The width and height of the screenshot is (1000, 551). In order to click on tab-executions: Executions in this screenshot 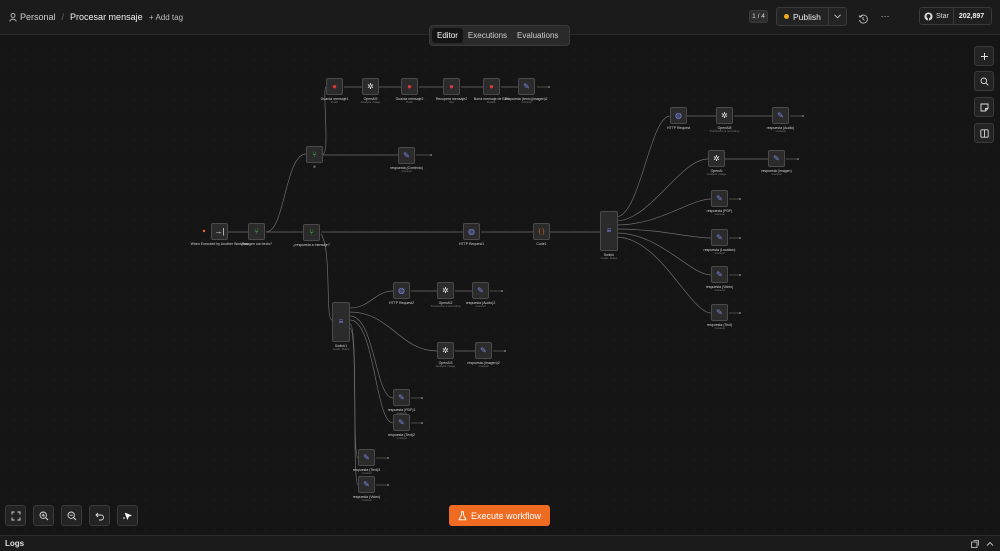, I will do `click(487, 35)`.